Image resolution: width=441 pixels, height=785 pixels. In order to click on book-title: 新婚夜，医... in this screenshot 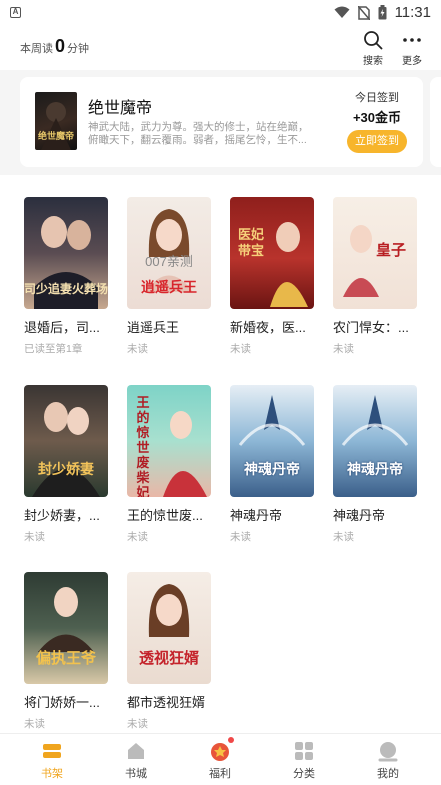, I will do `click(268, 327)`.